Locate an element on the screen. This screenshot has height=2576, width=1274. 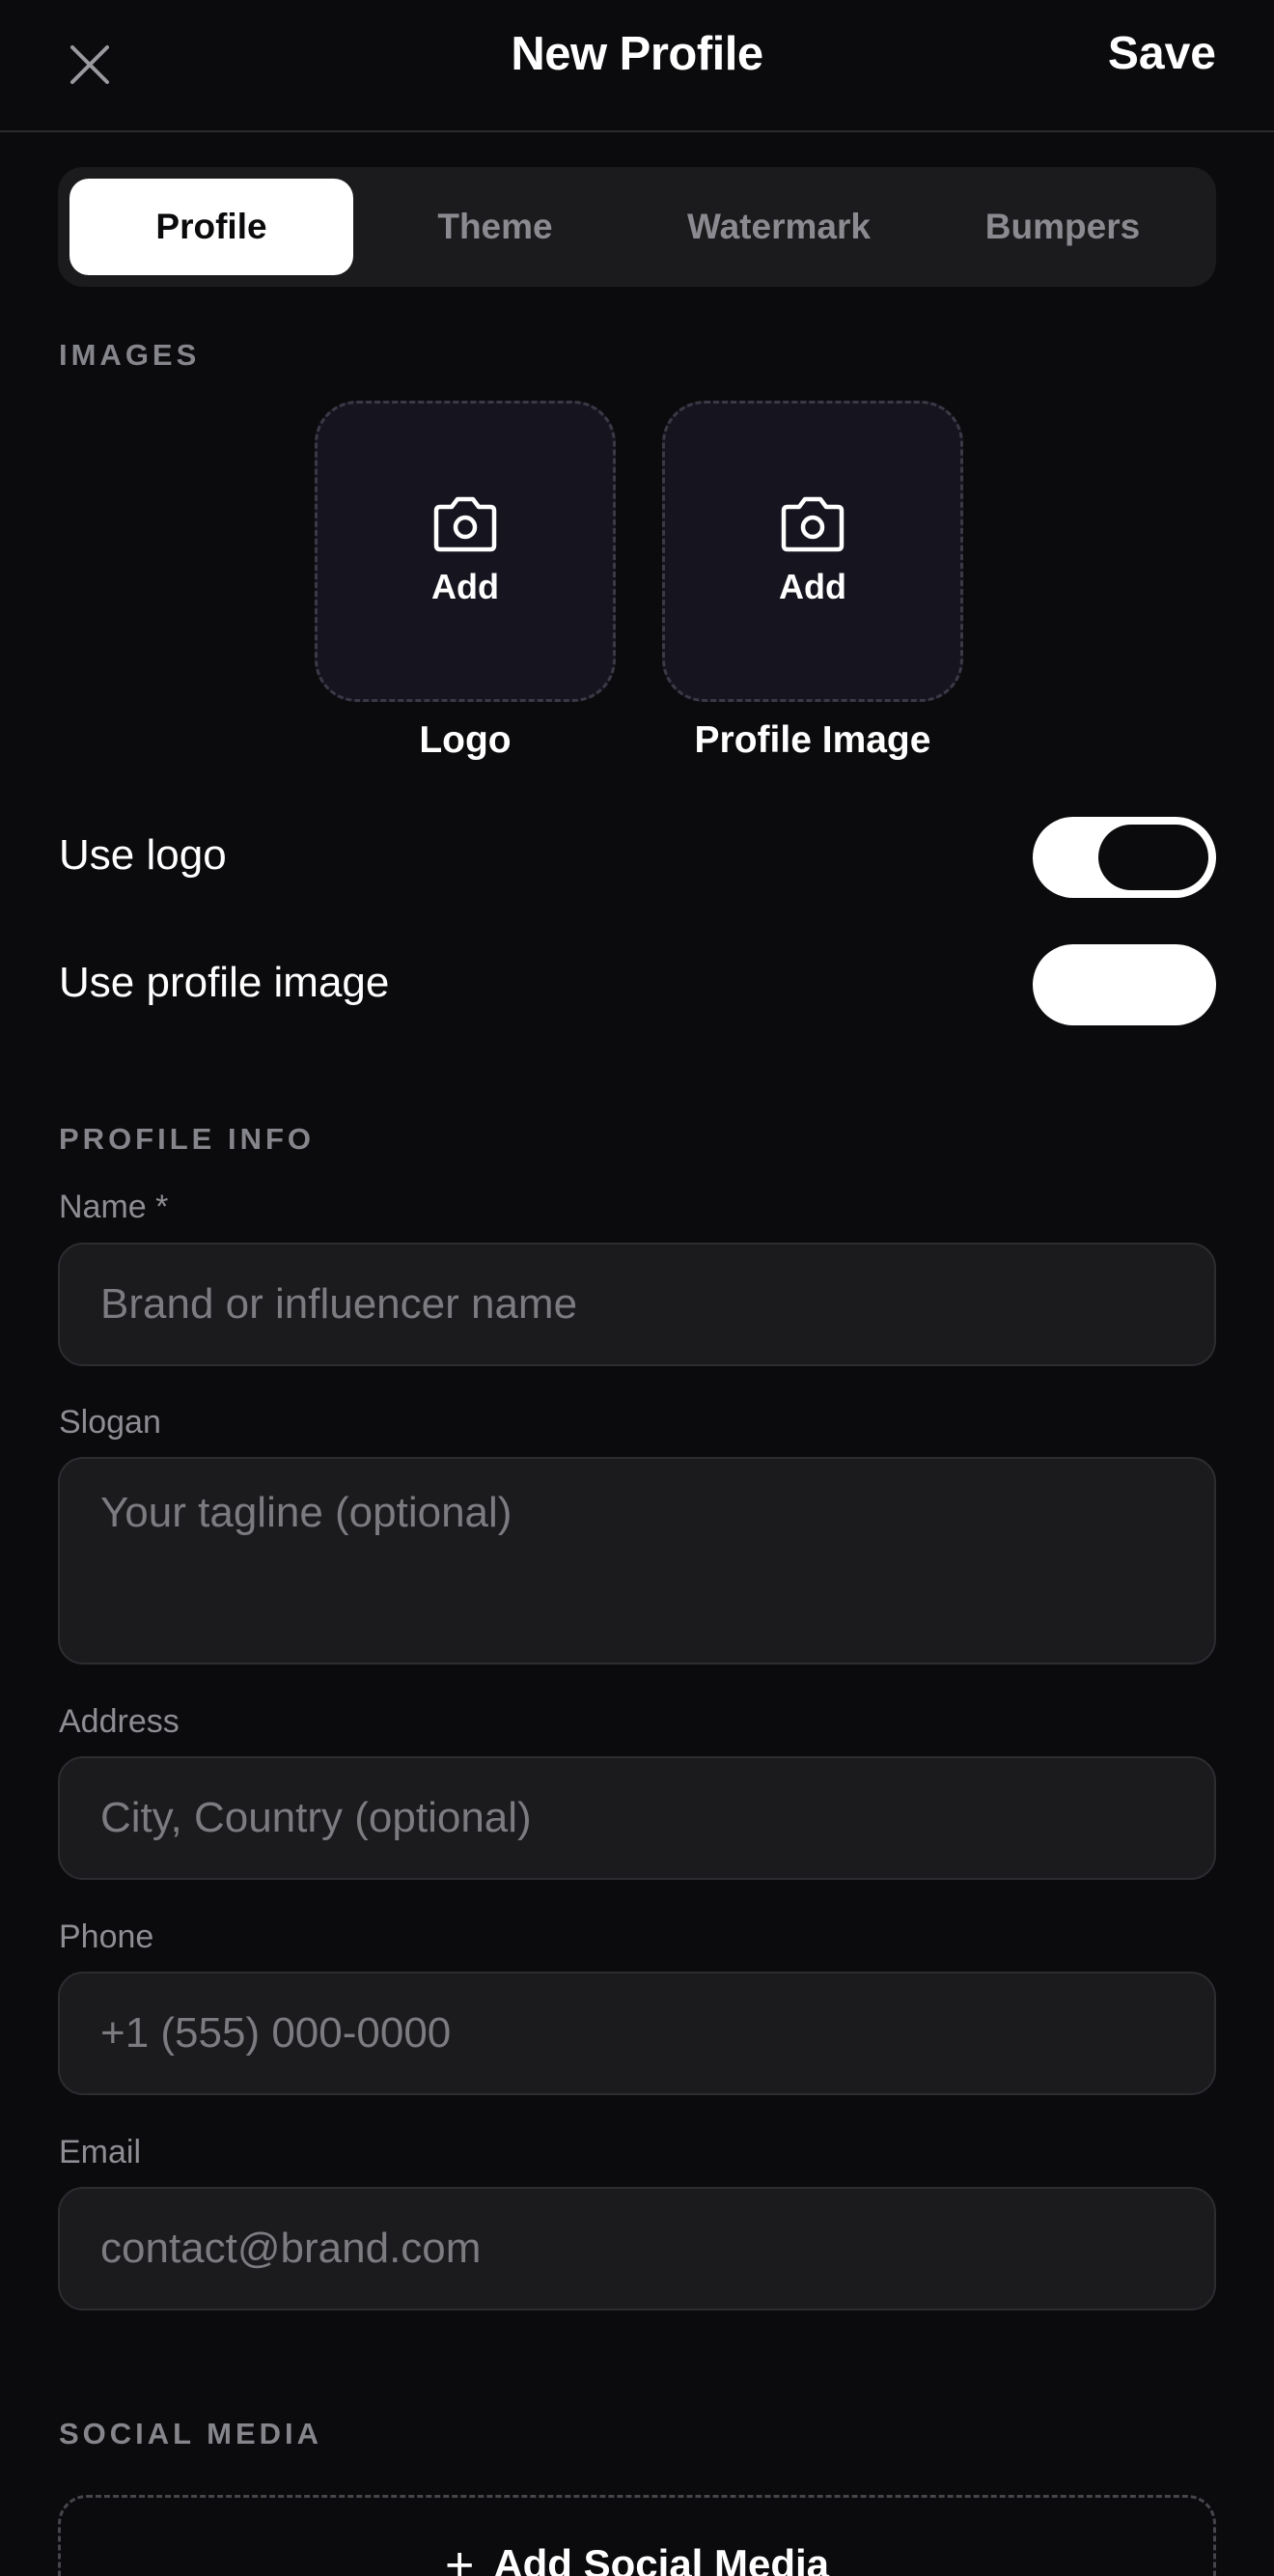
tab-profile: Profile is located at coordinates (211, 227).